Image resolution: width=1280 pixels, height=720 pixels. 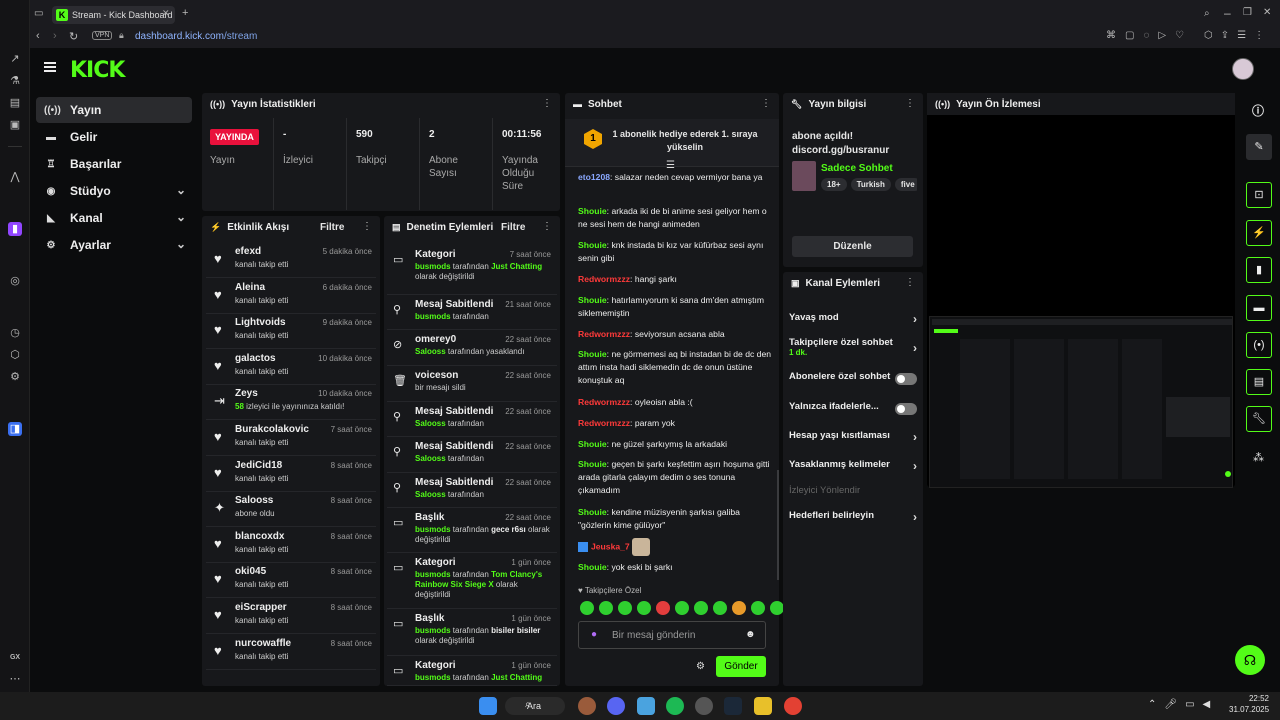 What do you see at coordinates (15, 125) in the screenshot?
I see `sidebar-news-icon: ▣` at bounding box center [15, 125].